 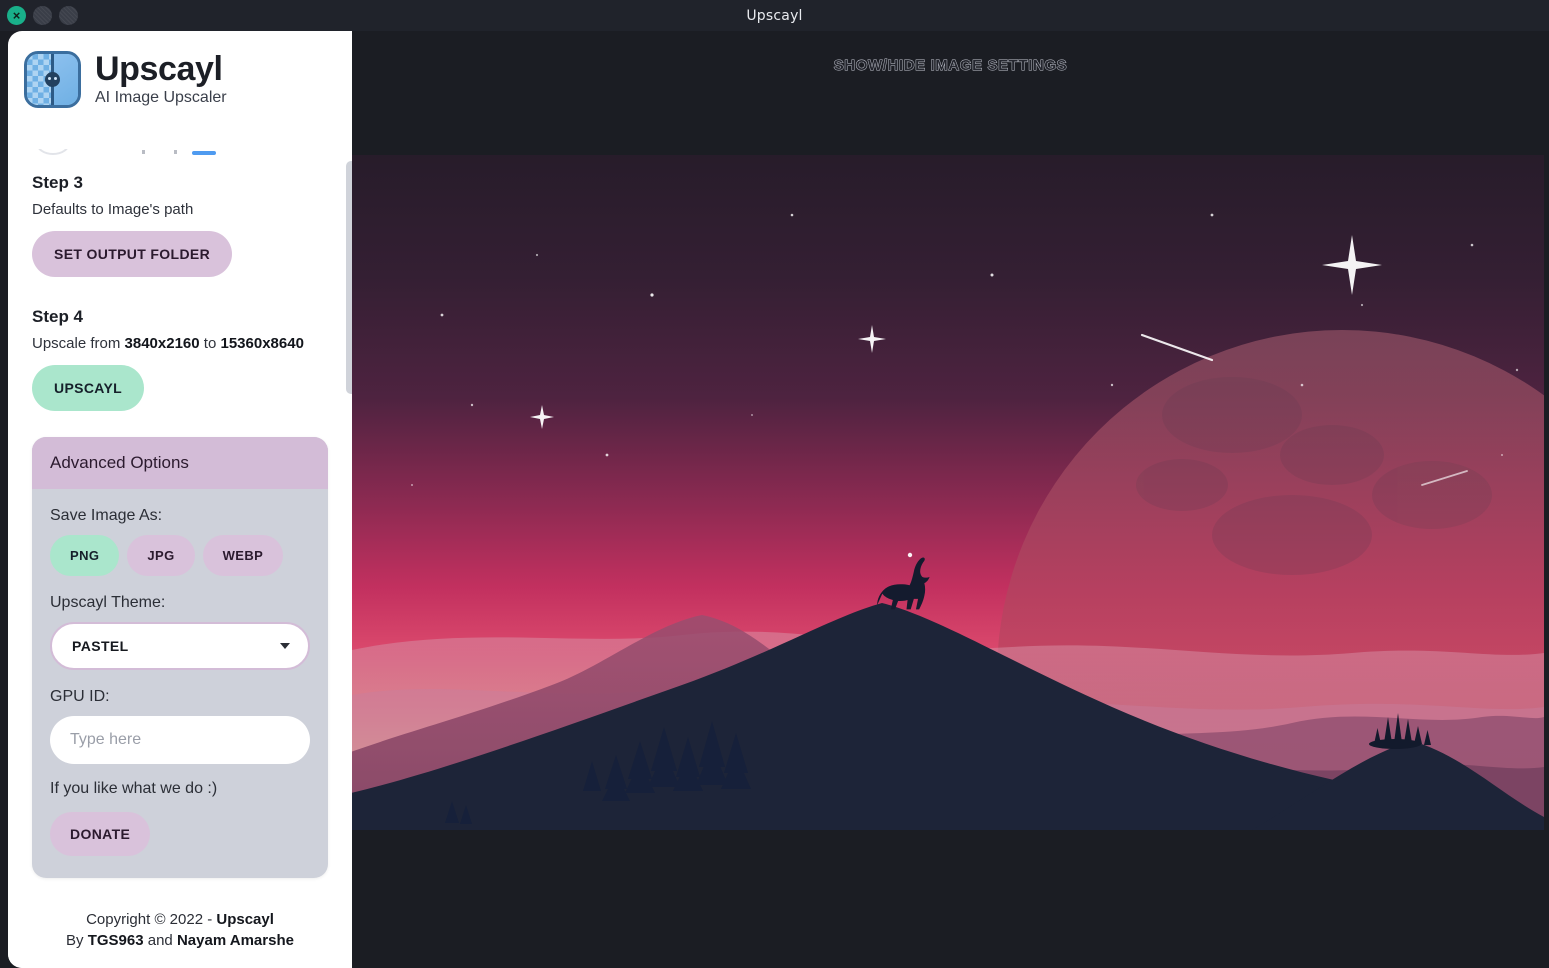 I want to click on theme-select-wrapper: PASTEL, so click(x=180, y=646).